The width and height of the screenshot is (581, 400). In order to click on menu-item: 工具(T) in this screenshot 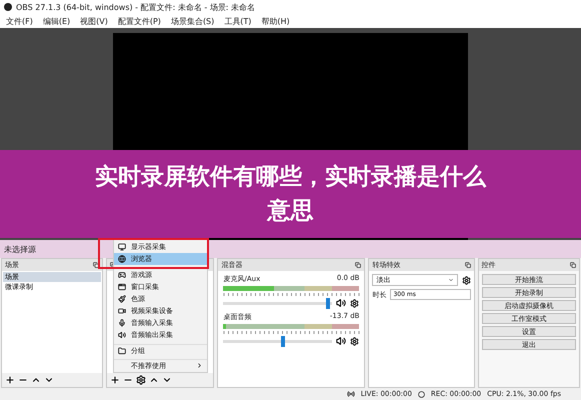, I will do `click(238, 21)`.